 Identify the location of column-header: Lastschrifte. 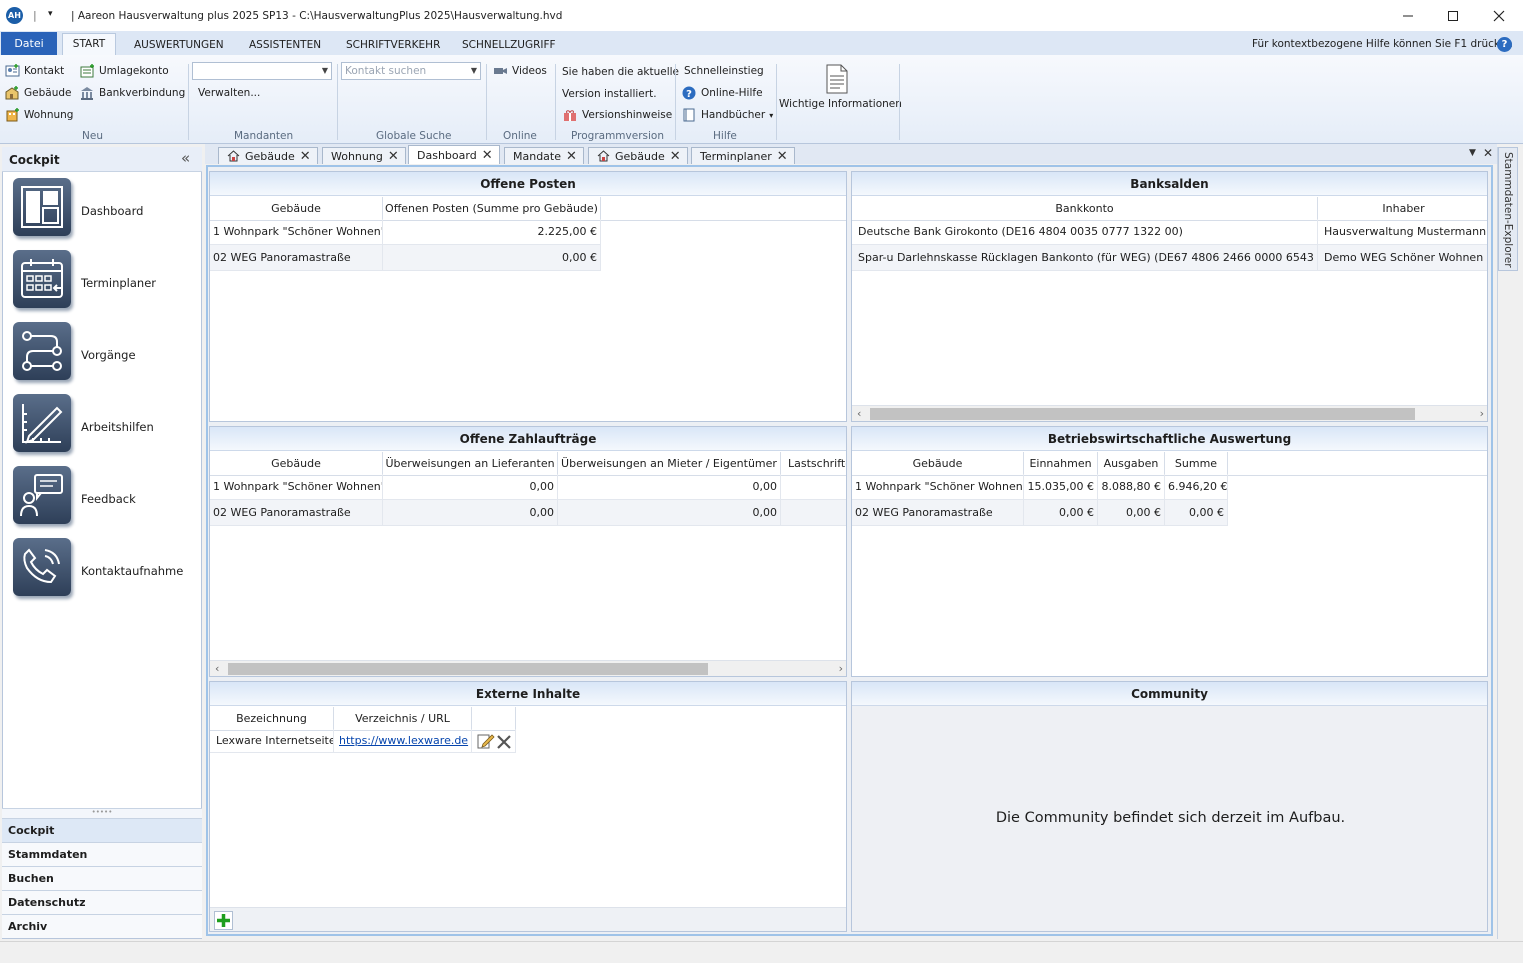
(813, 464).